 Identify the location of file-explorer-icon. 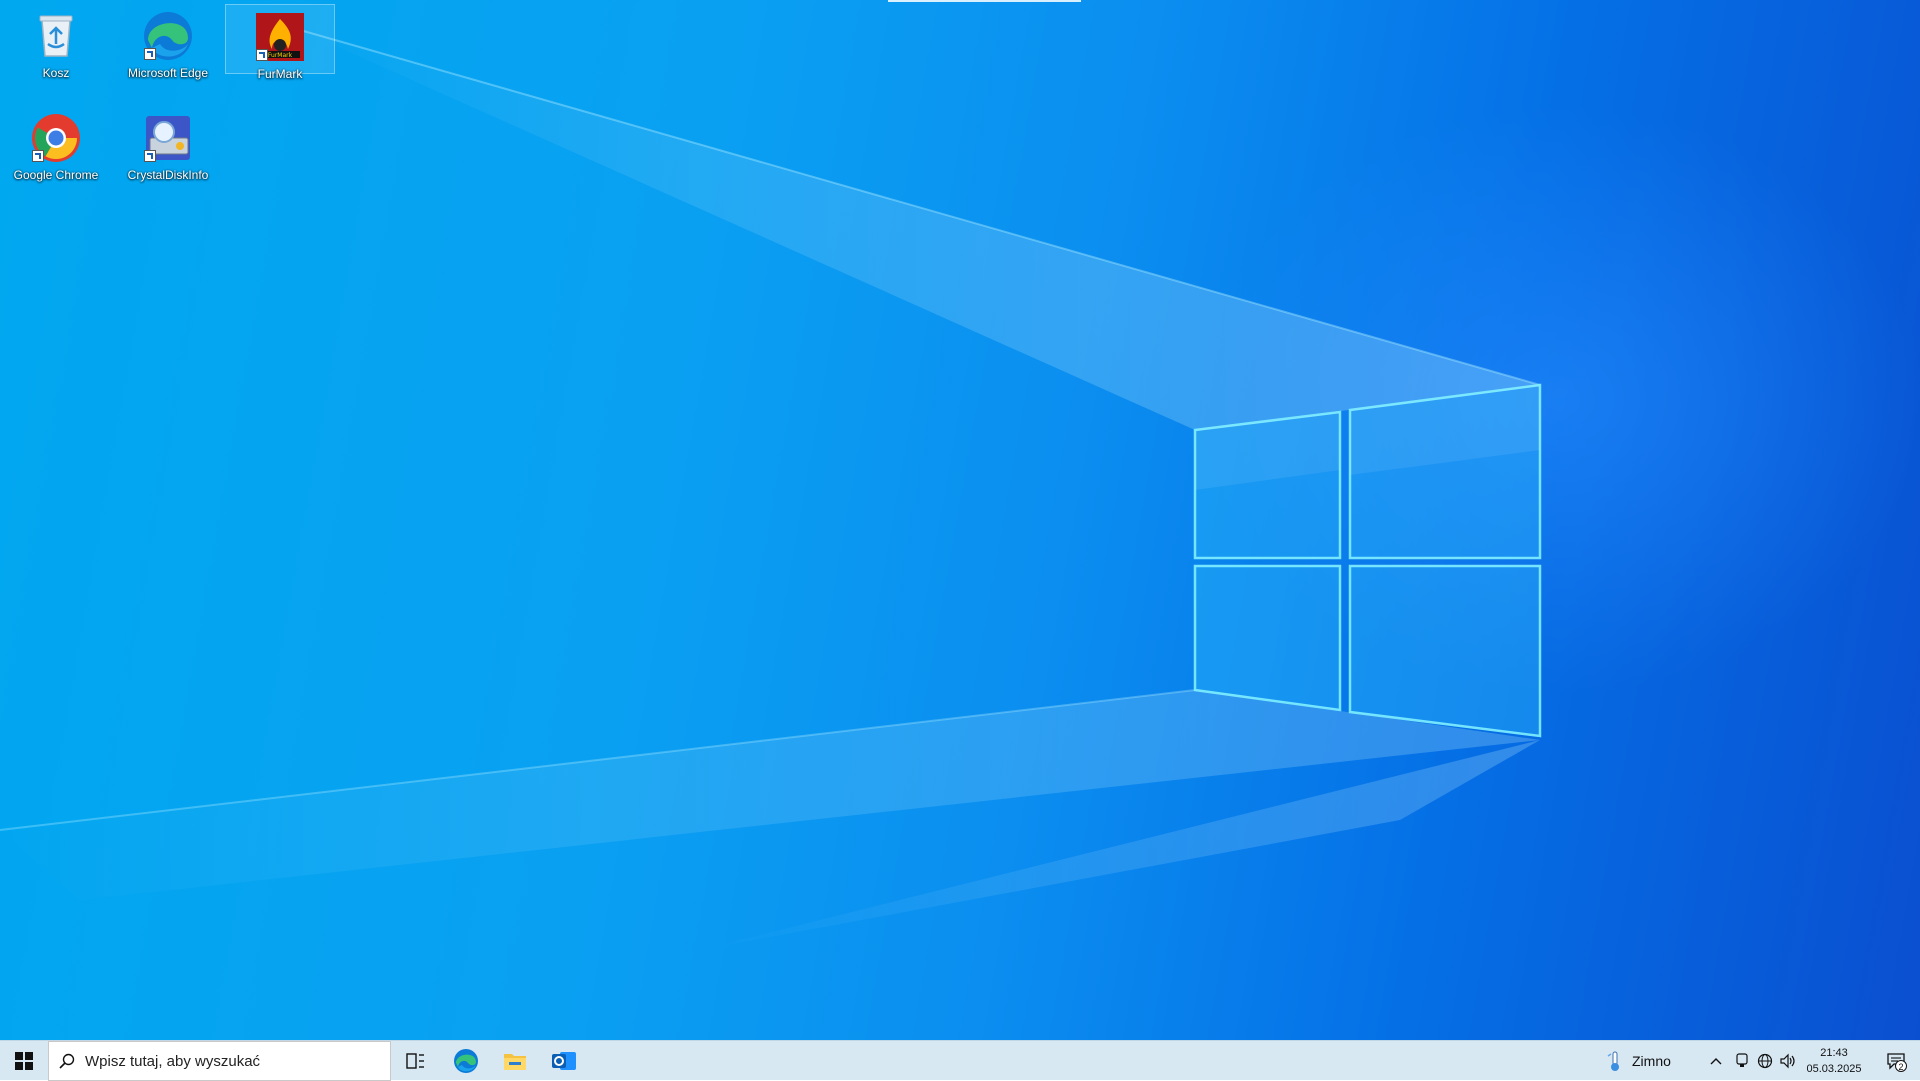
(515, 1062).